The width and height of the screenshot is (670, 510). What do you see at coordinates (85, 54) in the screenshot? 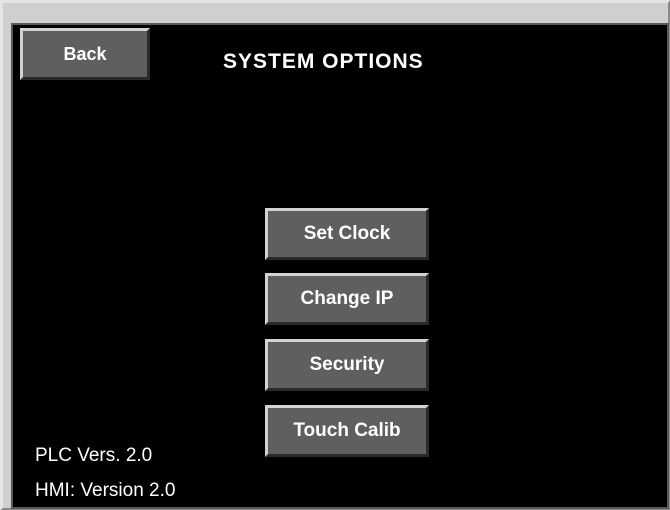
I see `back-button: Back` at bounding box center [85, 54].